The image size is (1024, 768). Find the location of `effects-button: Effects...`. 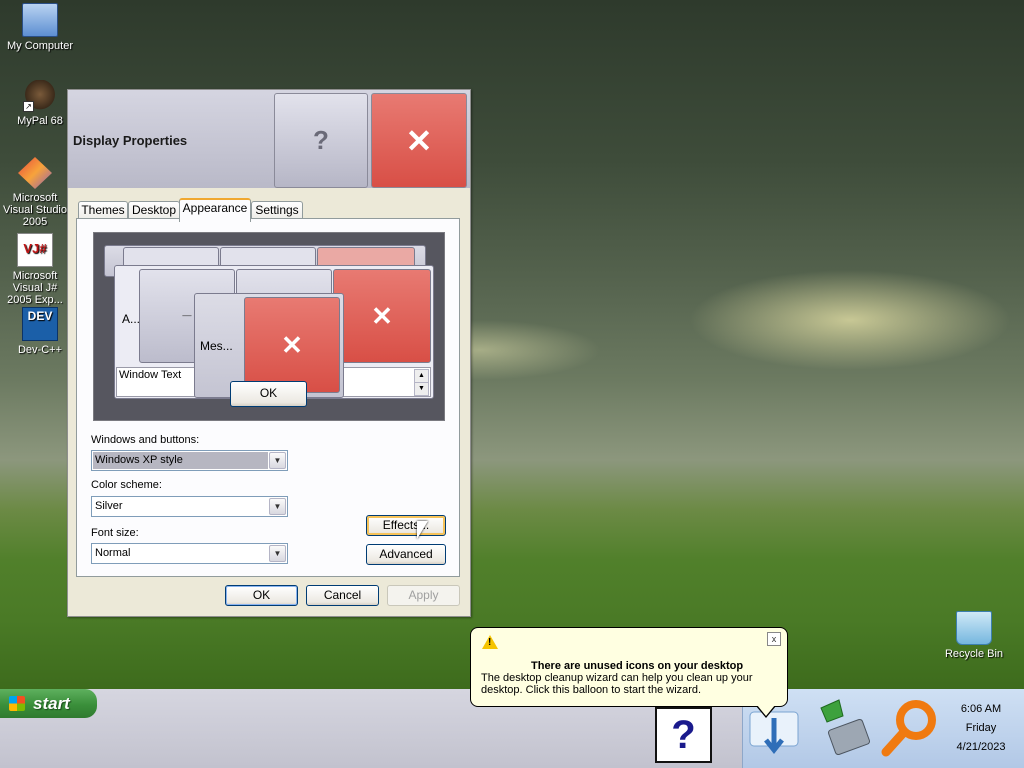

effects-button: Effects... is located at coordinates (406, 525).